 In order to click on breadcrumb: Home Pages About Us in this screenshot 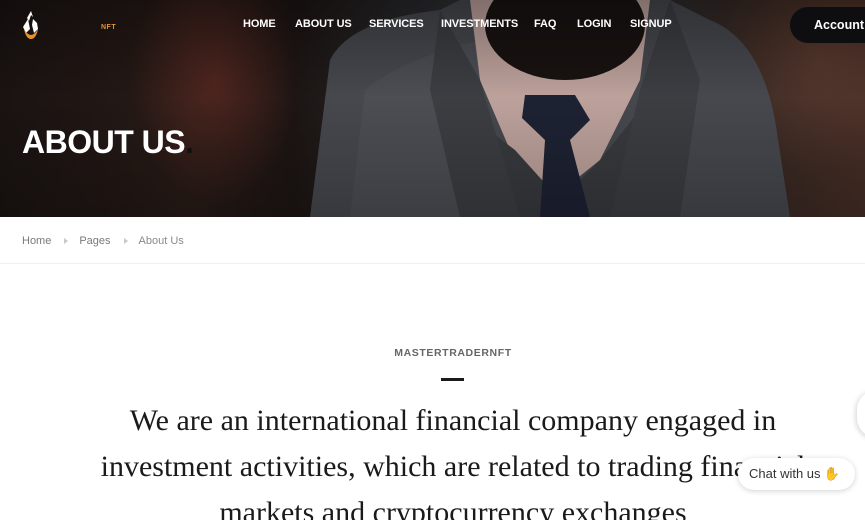, I will do `click(103, 241)`.